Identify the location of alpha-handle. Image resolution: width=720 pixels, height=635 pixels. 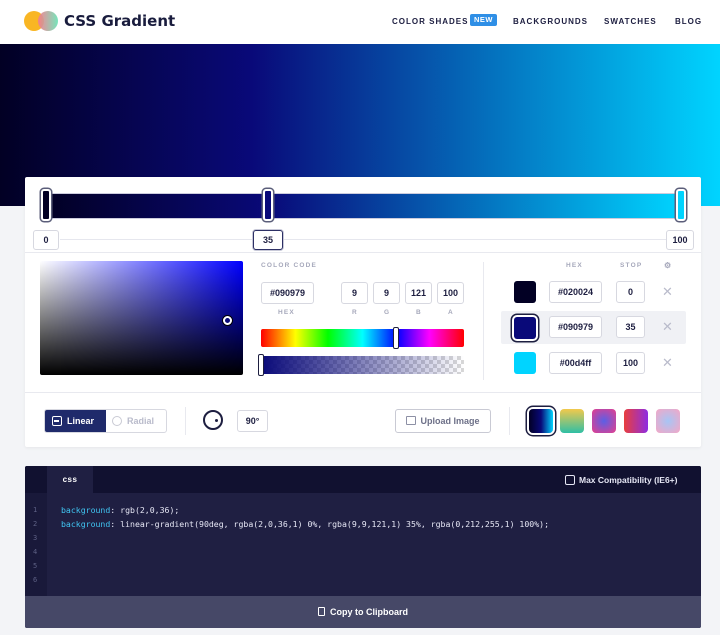
(261, 365).